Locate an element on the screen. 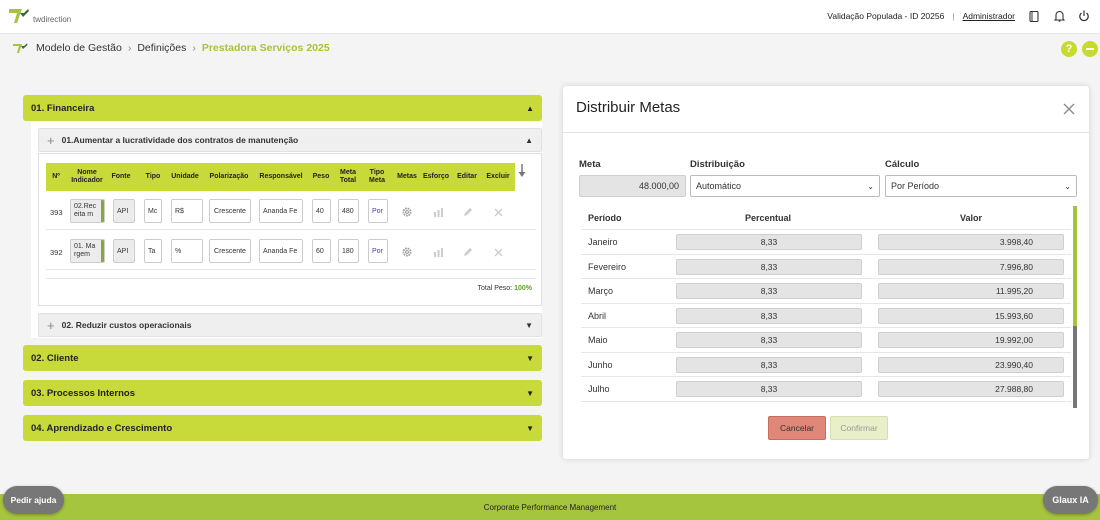  indicator-name-text: 02.Rec eita m is located at coordinates (85, 210).